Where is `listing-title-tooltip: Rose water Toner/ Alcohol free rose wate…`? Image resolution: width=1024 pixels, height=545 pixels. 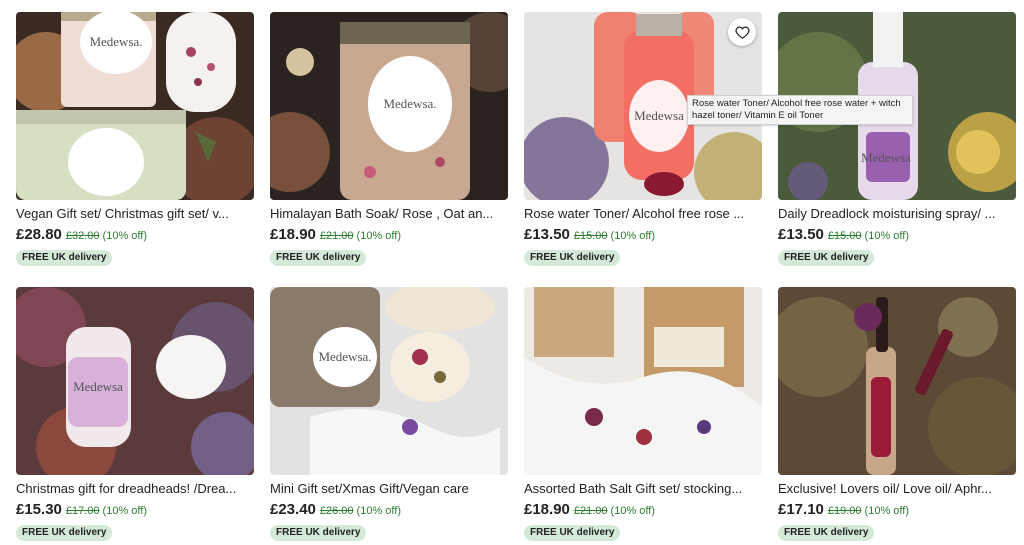
listing-title-tooltip: Rose water Toner/ Alcohol free rose wate… is located at coordinates (800, 110).